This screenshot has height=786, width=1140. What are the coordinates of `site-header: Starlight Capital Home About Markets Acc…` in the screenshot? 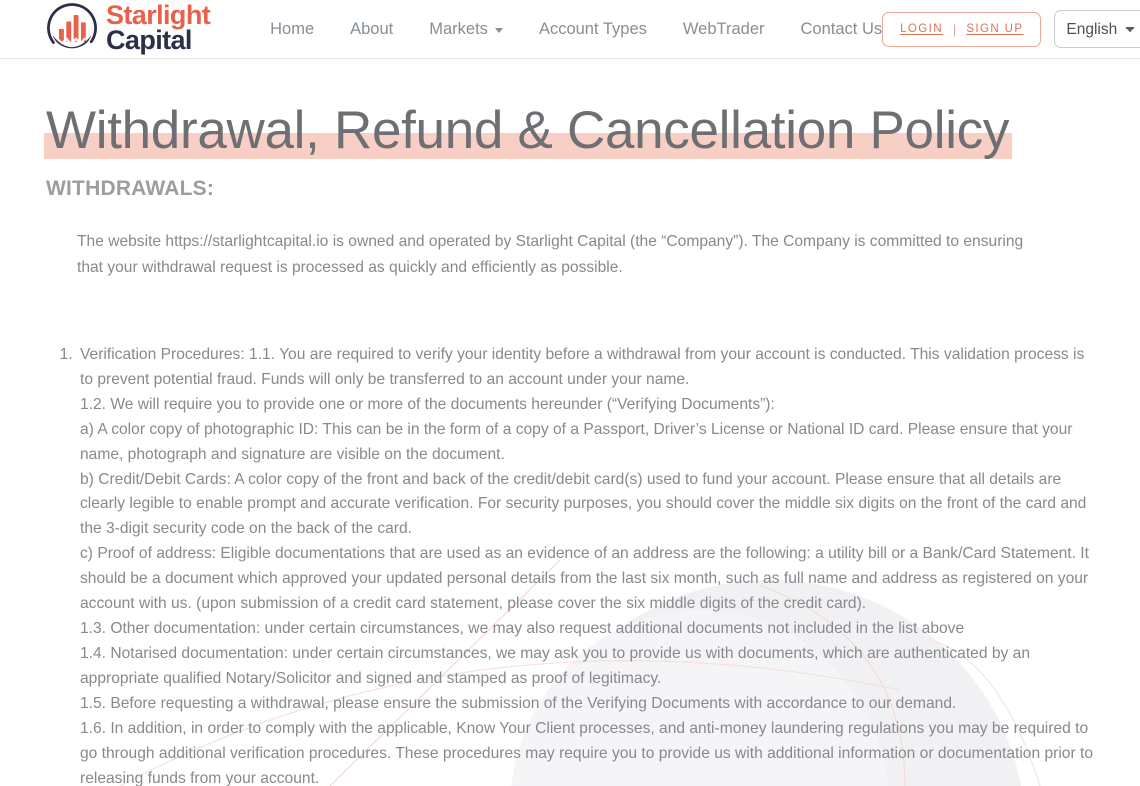 It's located at (570, 29).